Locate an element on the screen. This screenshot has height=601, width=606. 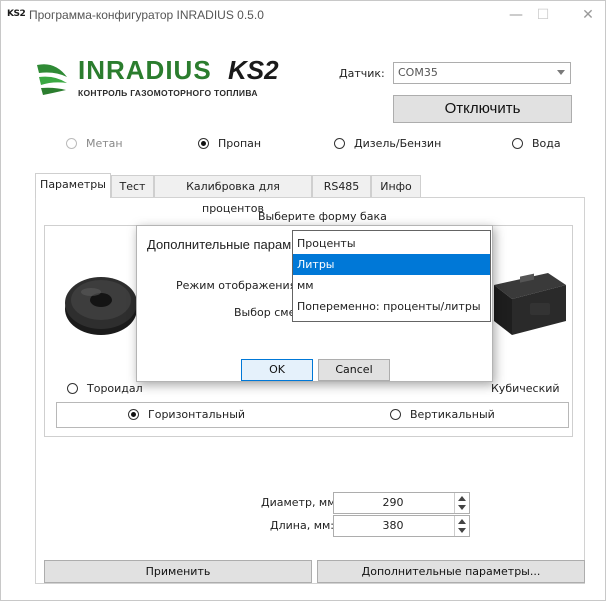
logo-swoosh-icon is located at coordinates (52, 79).